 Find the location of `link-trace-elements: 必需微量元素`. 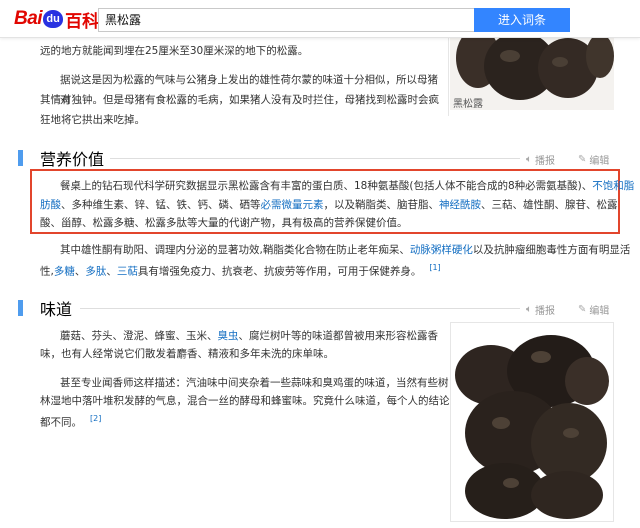

link-trace-elements: 必需微量元素 is located at coordinates (292, 205).